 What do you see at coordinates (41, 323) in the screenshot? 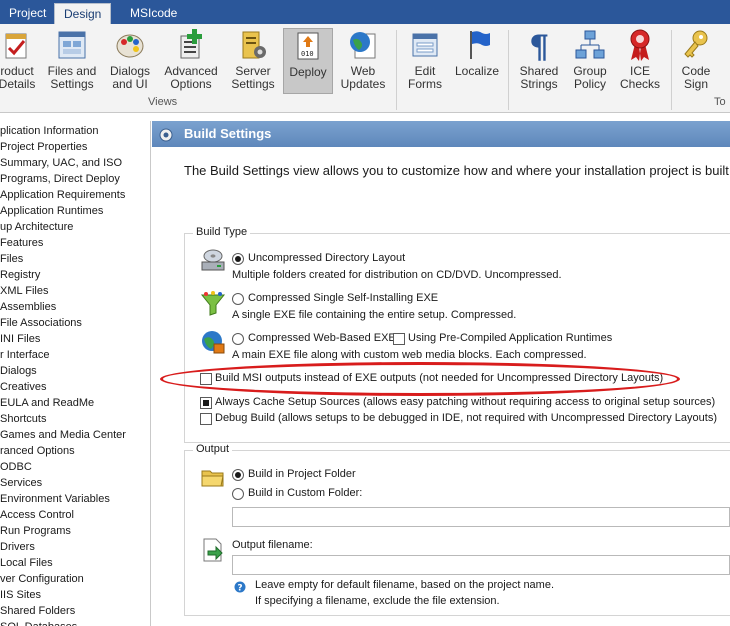
I see `tree-item: File Associations` at bounding box center [41, 323].